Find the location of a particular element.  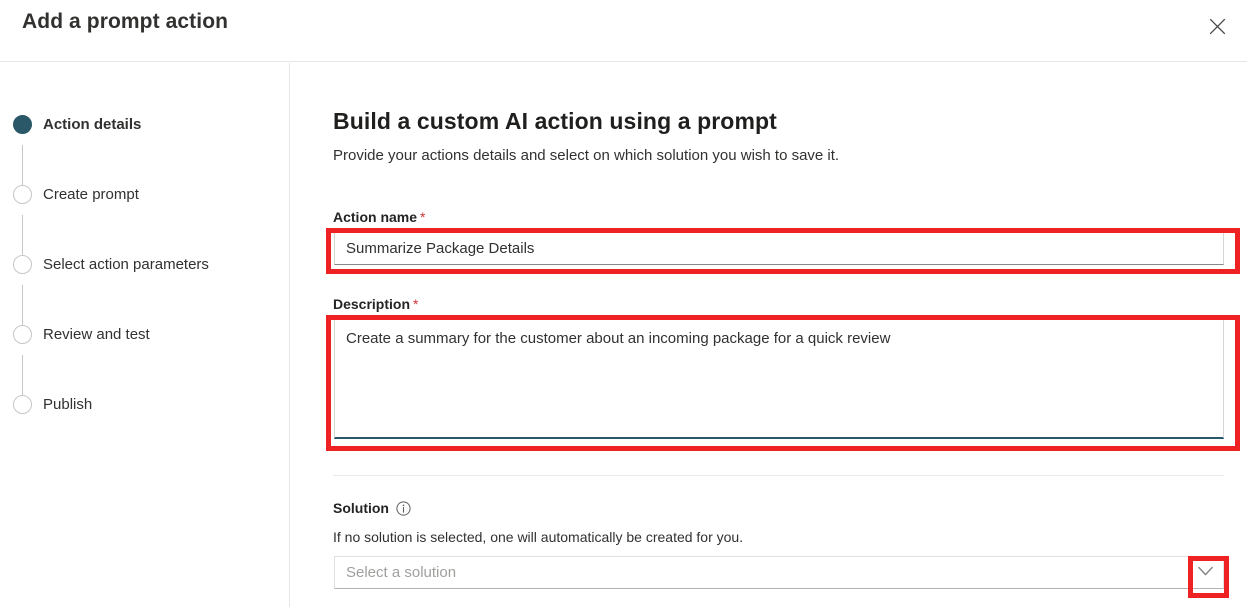

info-icon is located at coordinates (403, 508).